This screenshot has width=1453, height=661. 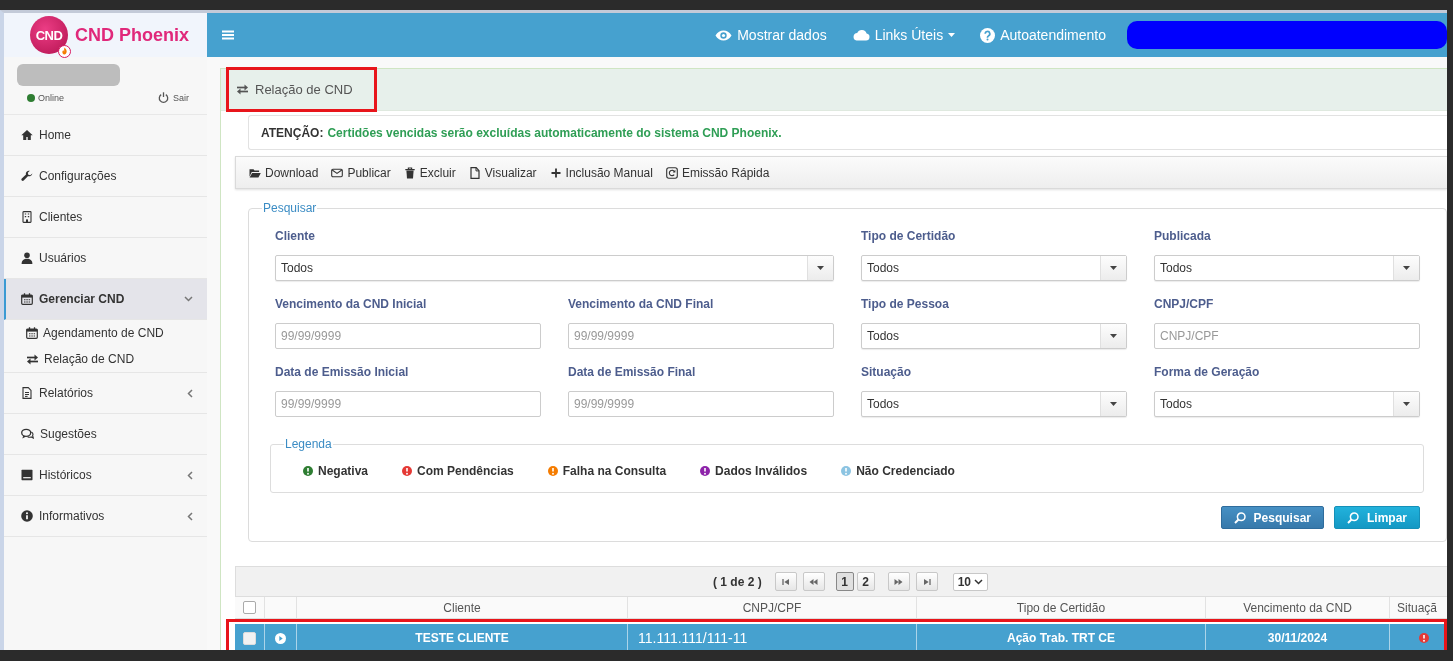 What do you see at coordinates (474, 172) in the screenshot?
I see `file-icon` at bounding box center [474, 172].